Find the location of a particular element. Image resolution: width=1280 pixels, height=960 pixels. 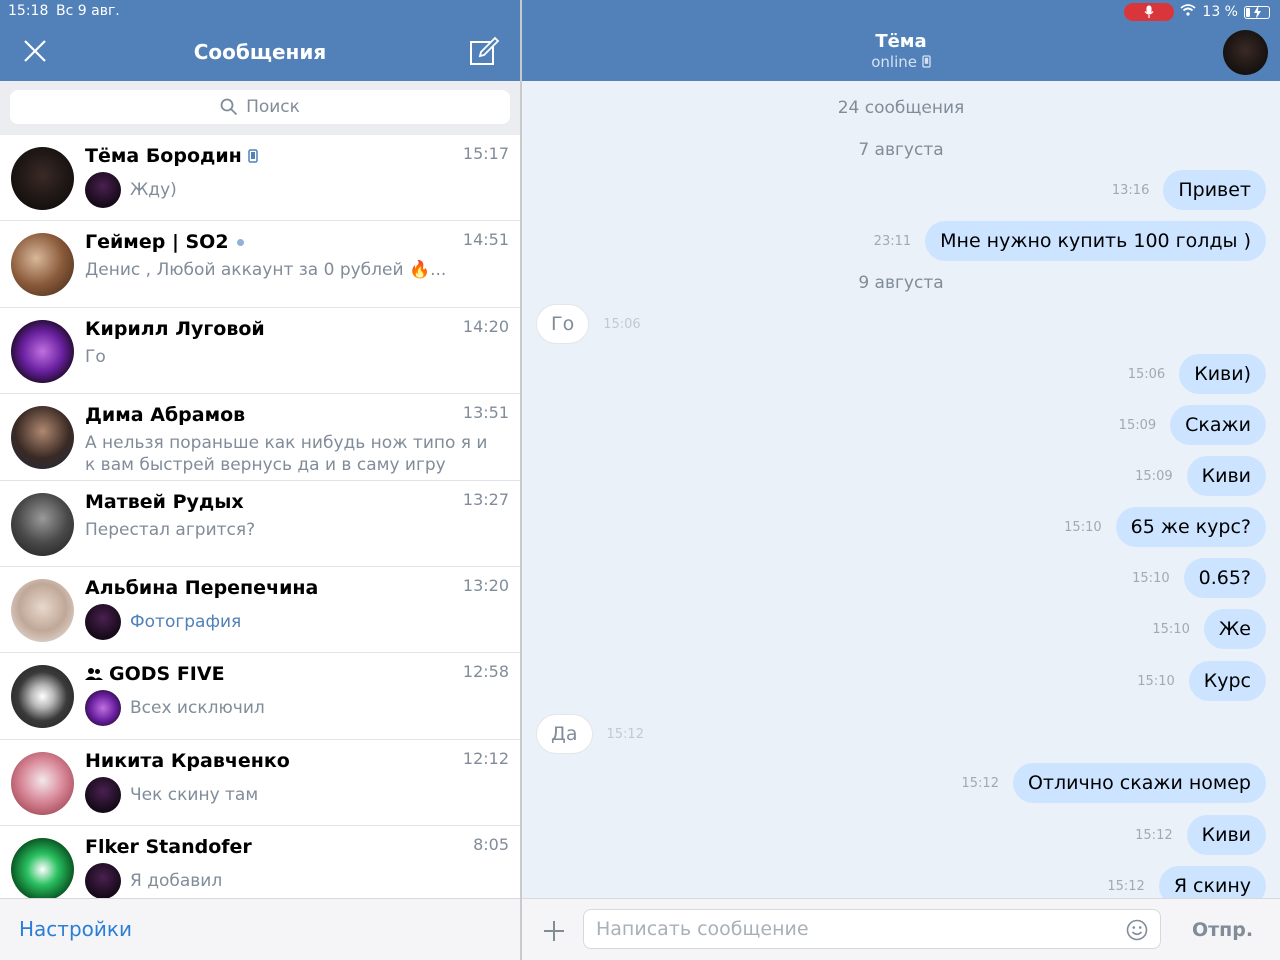

message-bubble: Отлично скажи номер is located at coordinates (1139, 783).